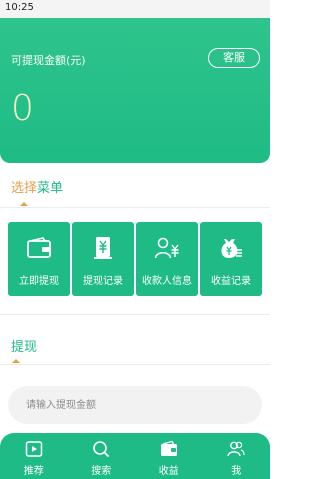  I want to click on tile-label: 收款人信息, so click(167, 281).